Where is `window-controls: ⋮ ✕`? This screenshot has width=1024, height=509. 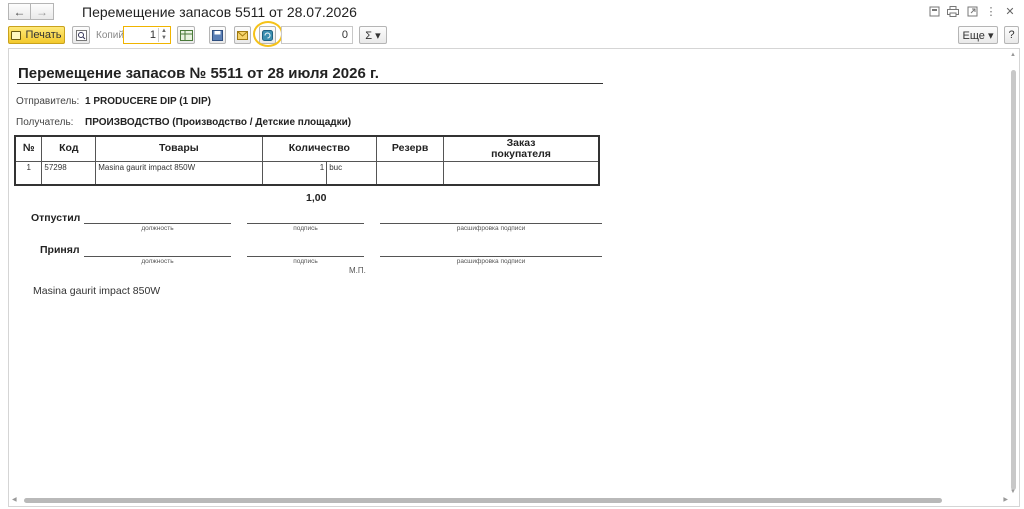 window-controls: ⋮ ✕ is located at coordinates (972, 11).